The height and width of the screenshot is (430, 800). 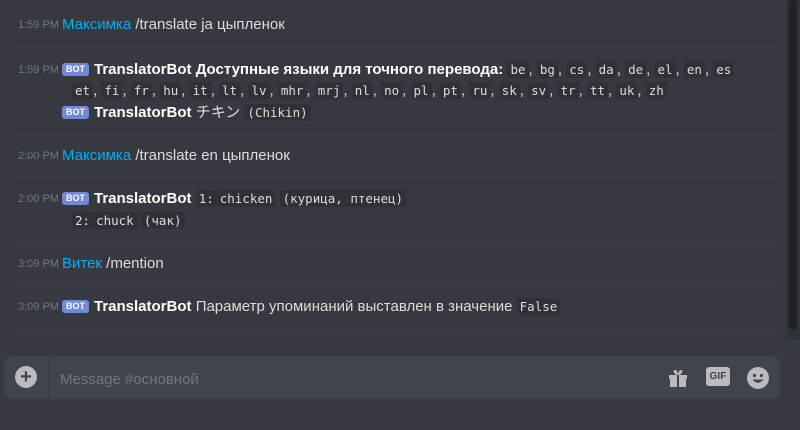 I want to click on language-code: et, so click(x=83, y=90).